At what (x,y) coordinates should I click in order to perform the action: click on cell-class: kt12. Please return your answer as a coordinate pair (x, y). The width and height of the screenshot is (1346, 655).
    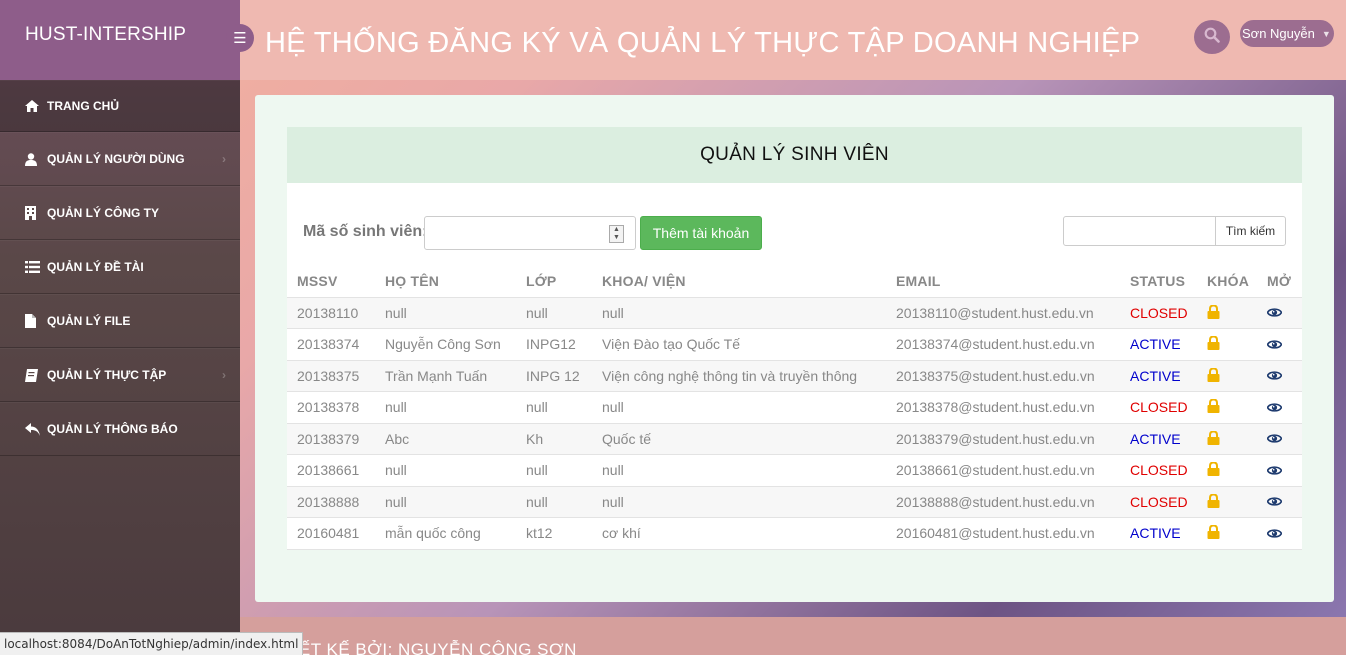
    Looking at the image, I should click on (554, 533).